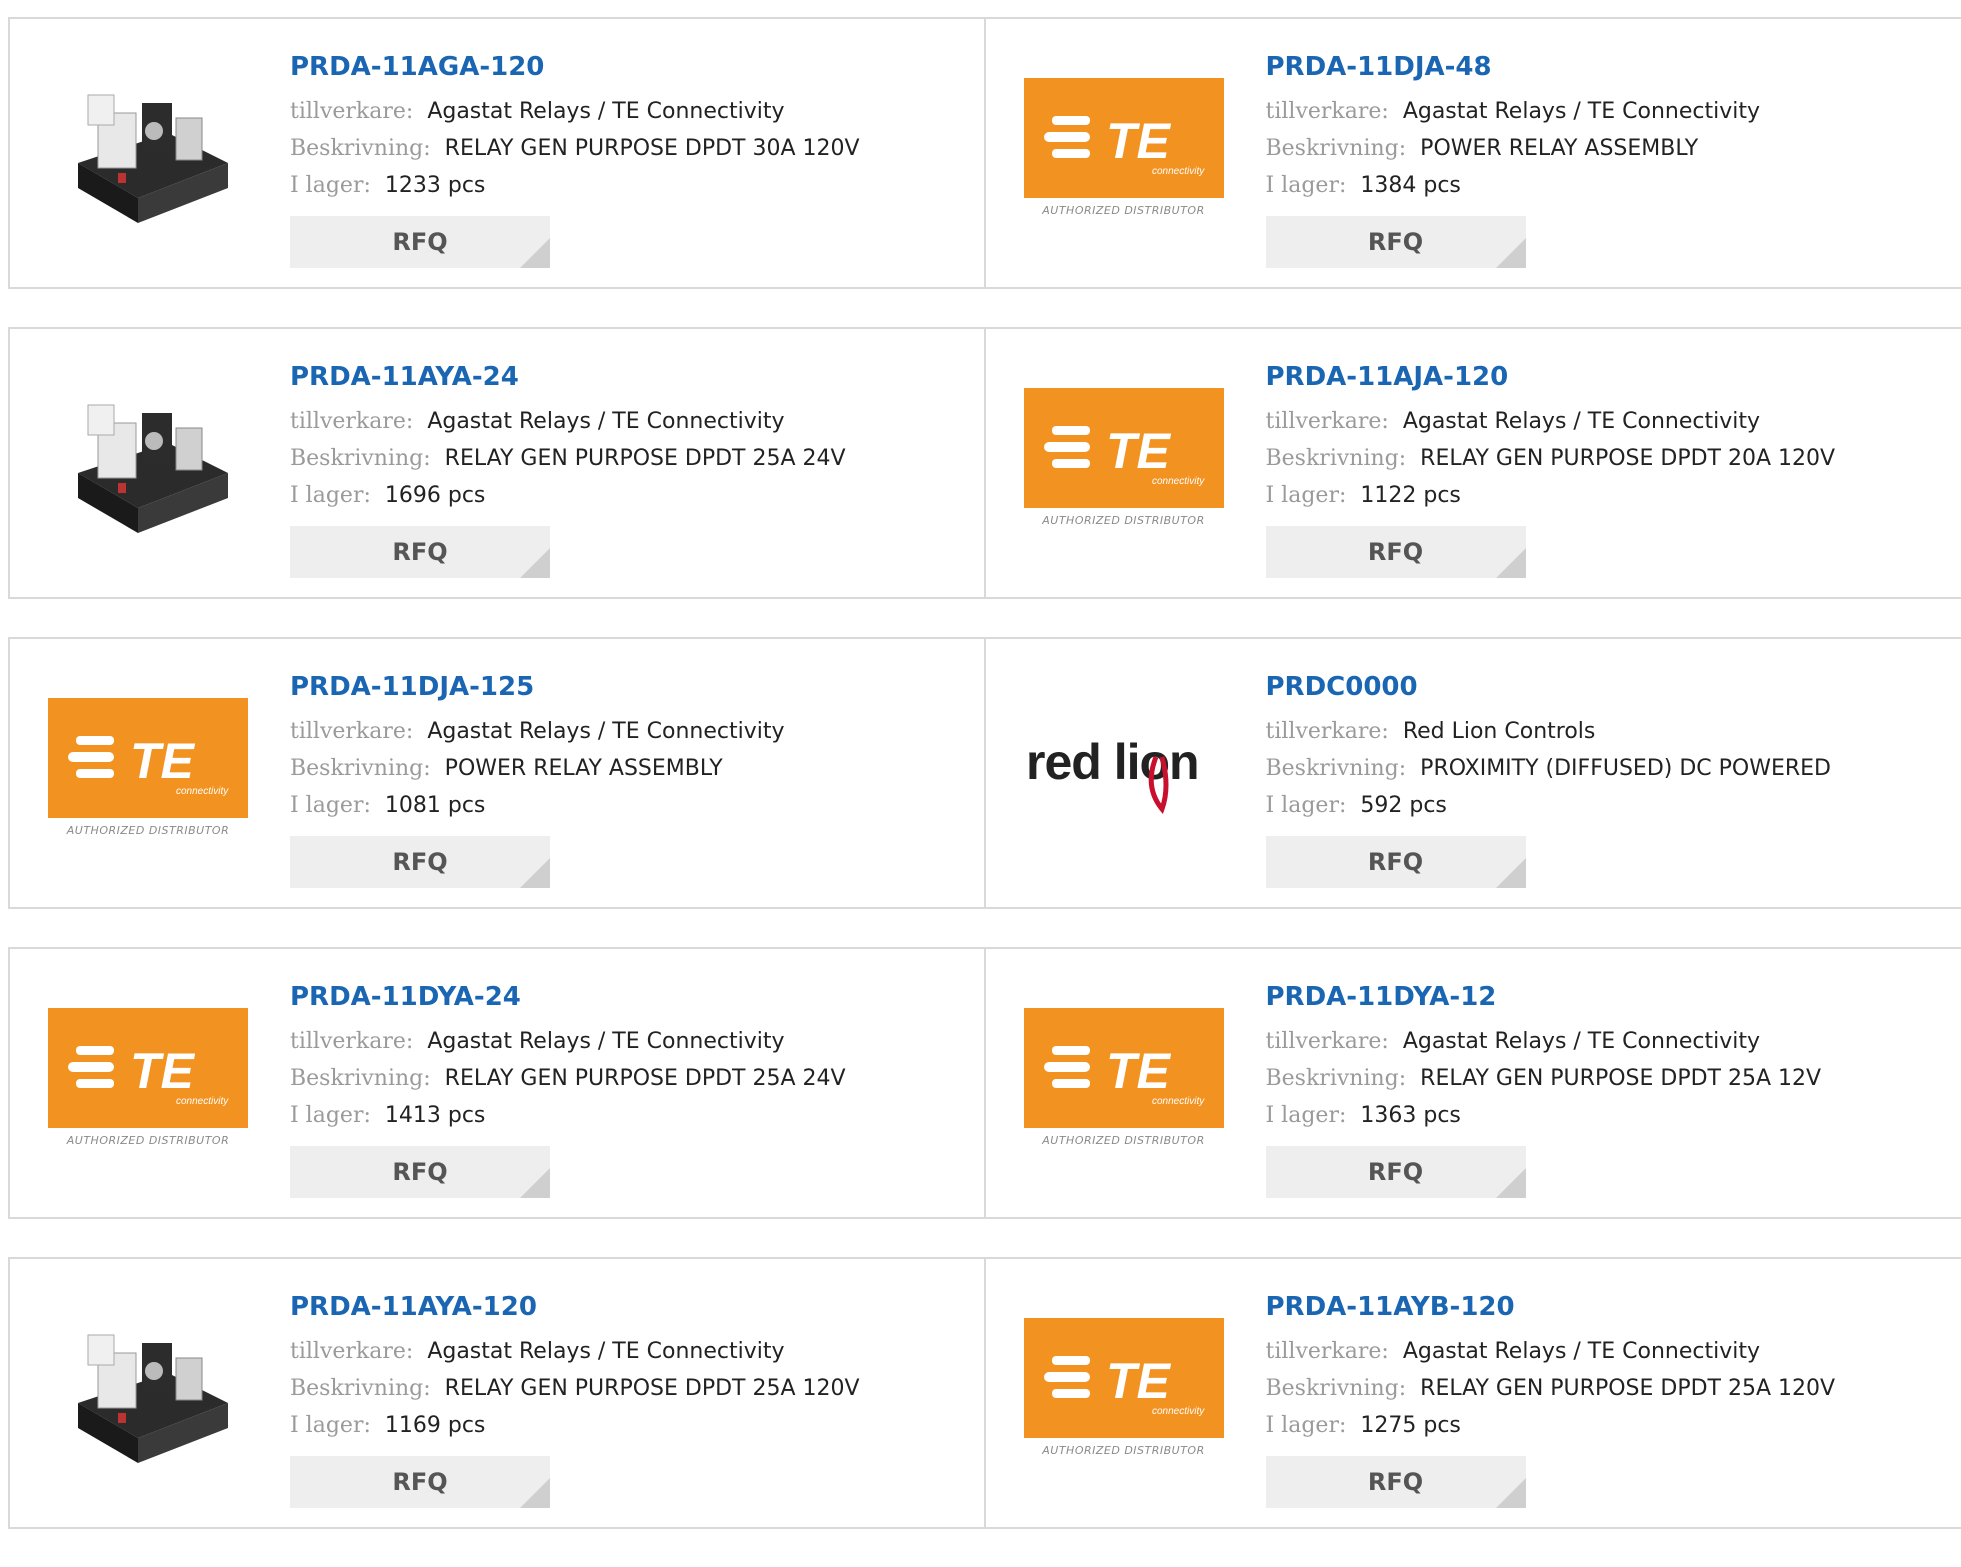 This screenshot has height=1567, width=1961. I want to click on part-number-link: PRDC0000, so click(1549, 687).